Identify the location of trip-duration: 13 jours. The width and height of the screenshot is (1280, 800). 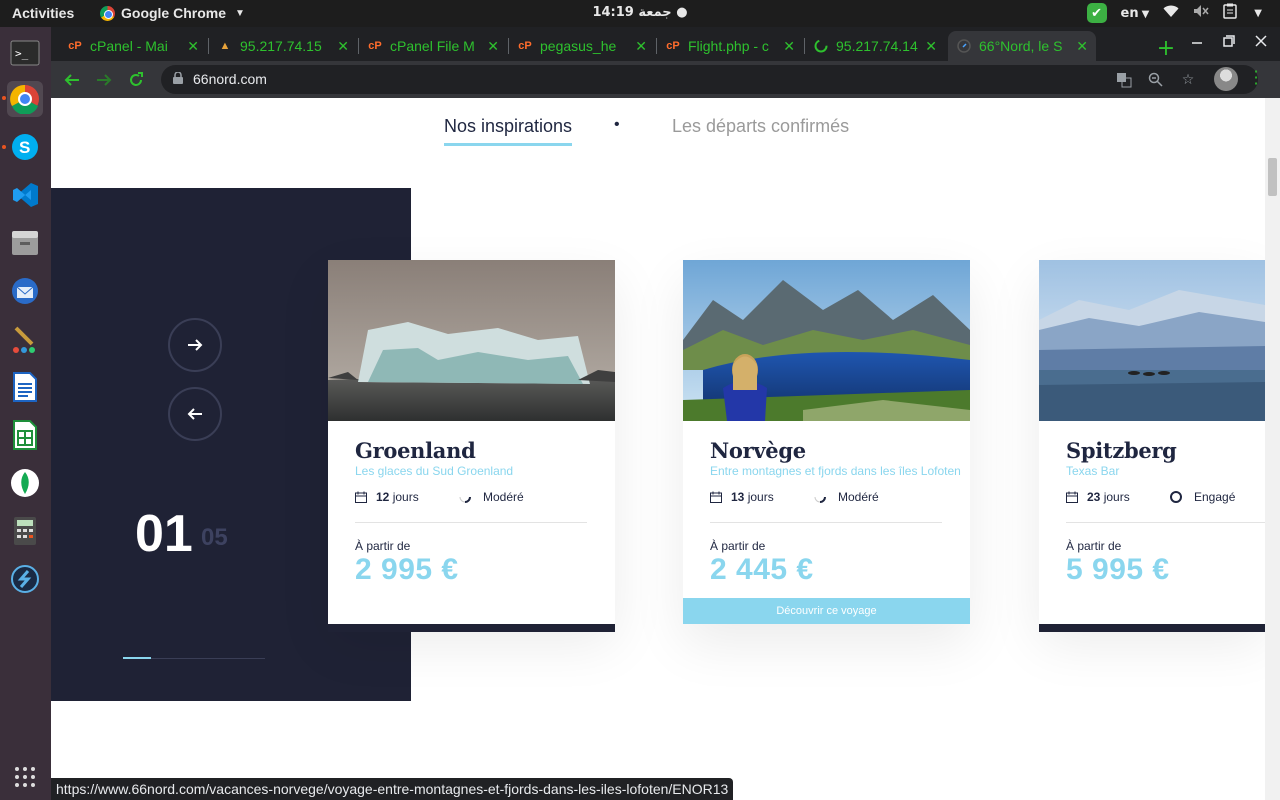
(762, 497).